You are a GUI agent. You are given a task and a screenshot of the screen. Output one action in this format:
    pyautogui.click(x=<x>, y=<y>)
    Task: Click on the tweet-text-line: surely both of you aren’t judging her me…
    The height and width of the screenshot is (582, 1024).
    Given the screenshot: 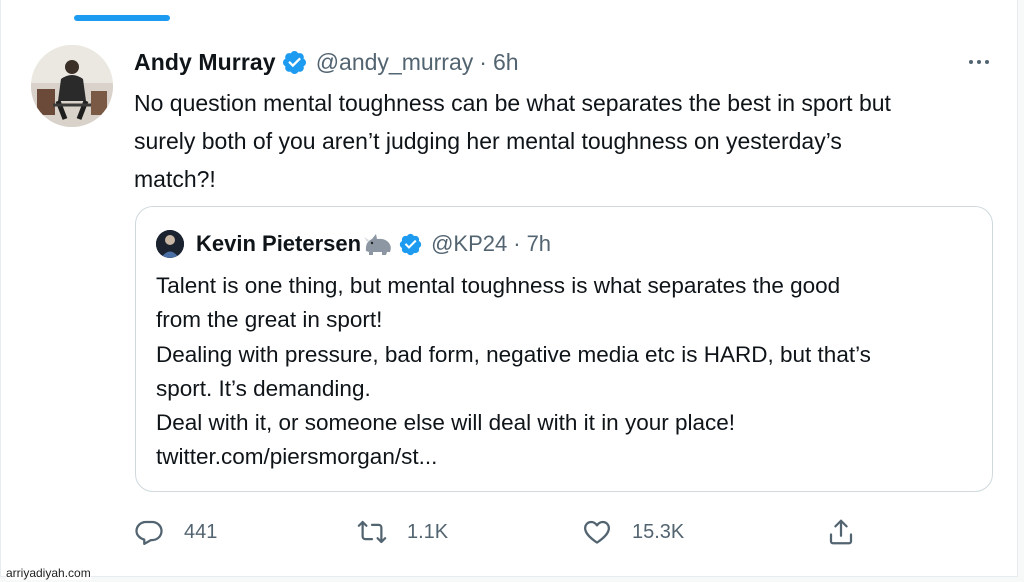 What is the action you would take?
    pyautogui.click(x=488, y=141)
    